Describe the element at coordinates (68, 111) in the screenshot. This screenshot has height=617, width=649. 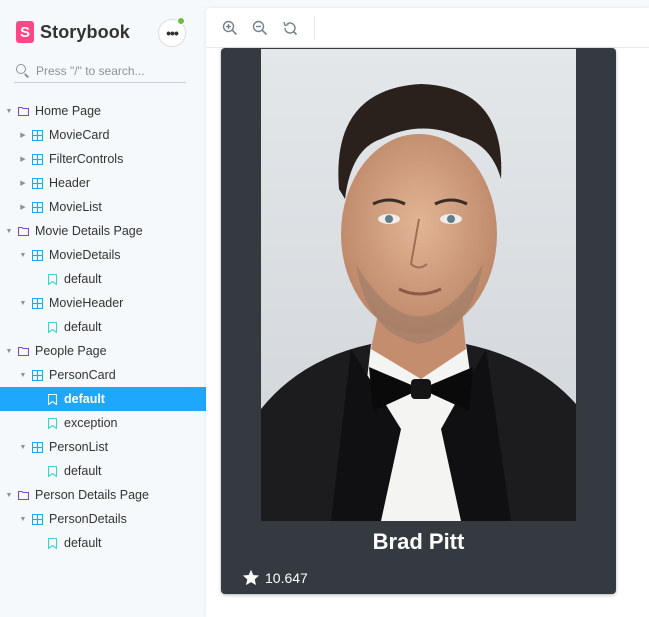
I see `tree-item-label: Home Page` at that location.